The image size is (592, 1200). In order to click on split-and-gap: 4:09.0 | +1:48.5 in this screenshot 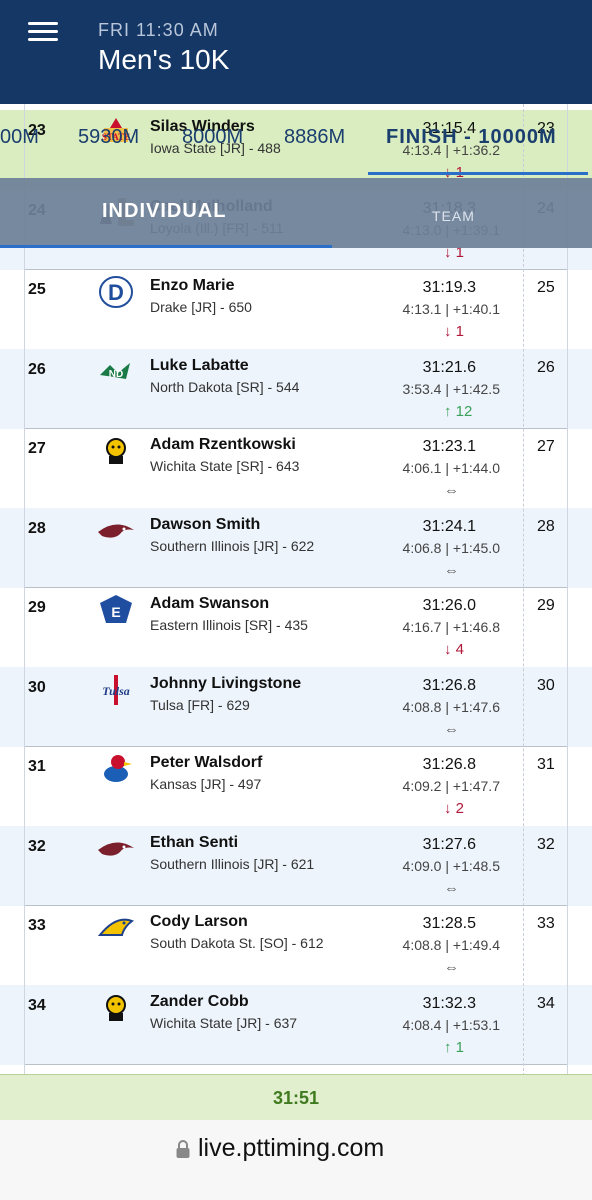, I will do `click(451, 865)`.